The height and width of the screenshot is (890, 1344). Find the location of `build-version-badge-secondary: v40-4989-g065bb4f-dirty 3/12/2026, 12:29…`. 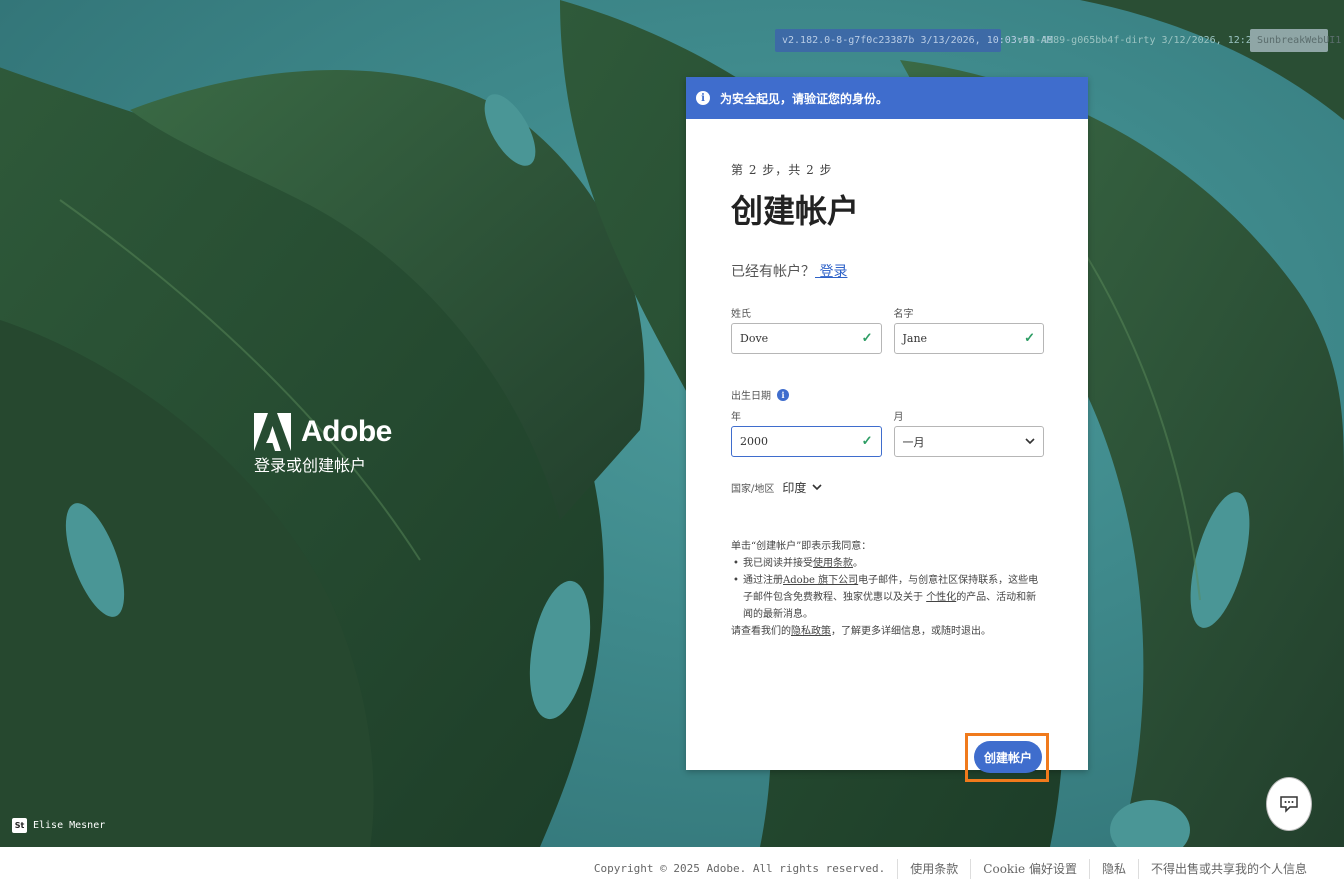

build-version-badge-secondary: v40-4989-g065bb4f-dirty 3/12/2026, 12:29… is located at coordinates (1155, 40).